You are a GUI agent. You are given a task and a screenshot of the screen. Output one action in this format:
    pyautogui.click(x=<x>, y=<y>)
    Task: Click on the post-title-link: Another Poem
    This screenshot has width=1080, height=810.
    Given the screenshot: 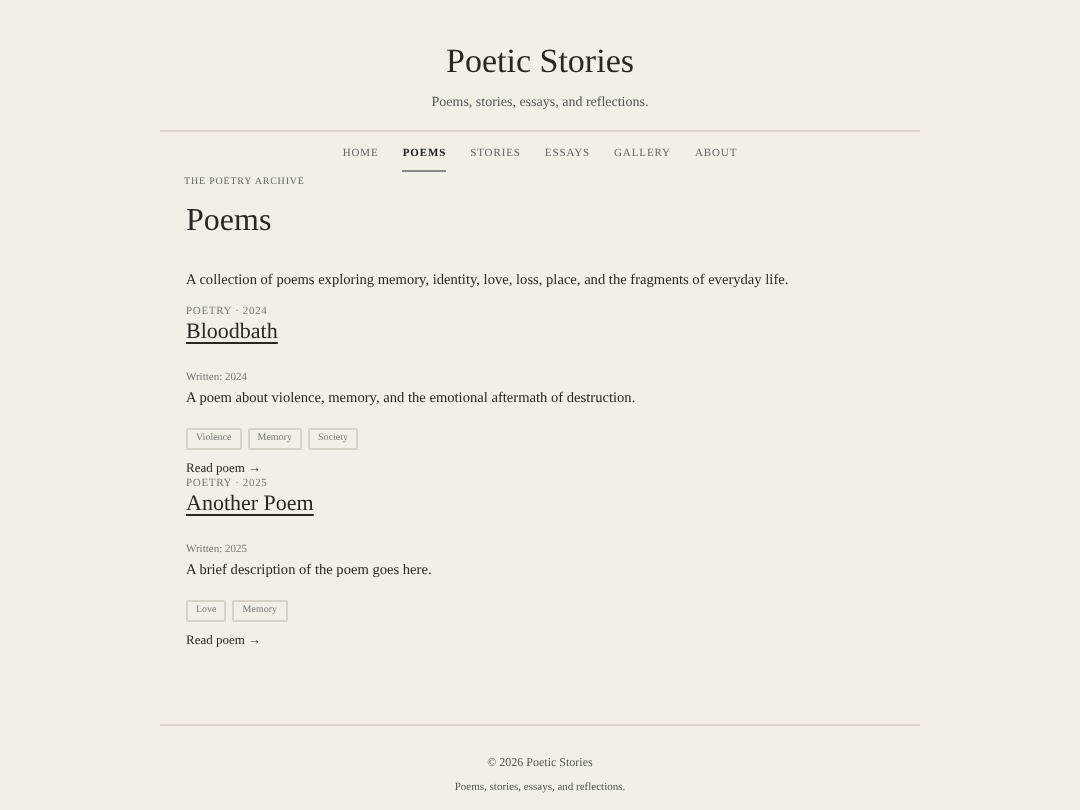 What is the action you would take?
    pyautogui.click(x=250, y=505)
    